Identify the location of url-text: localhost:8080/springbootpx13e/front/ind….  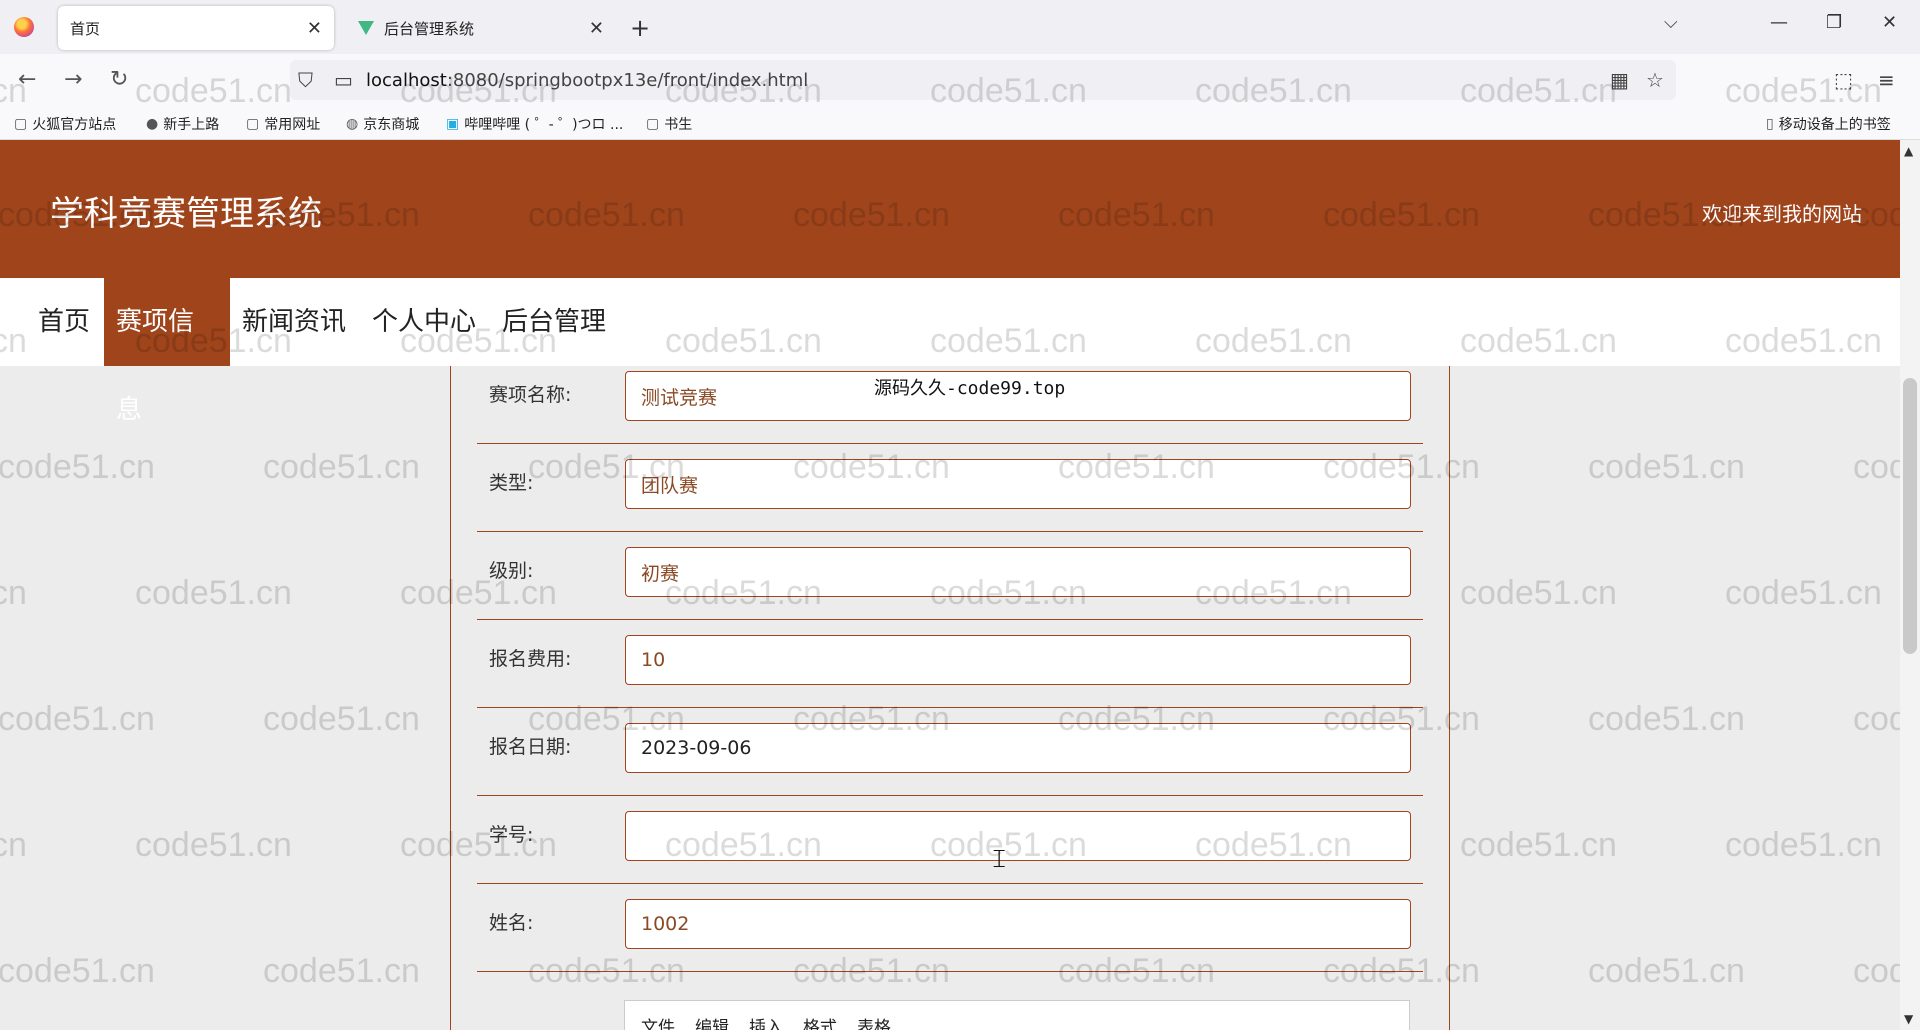
(587, 80).